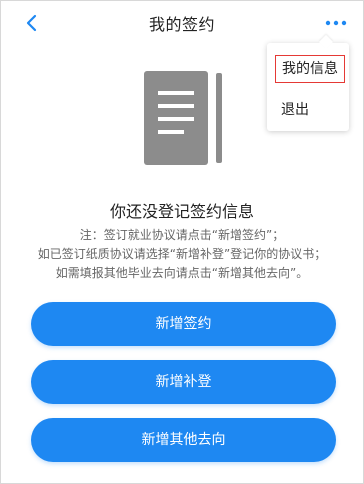 This screenshot has height=484, width=364. I want to click on more-button, so click(336, 23).